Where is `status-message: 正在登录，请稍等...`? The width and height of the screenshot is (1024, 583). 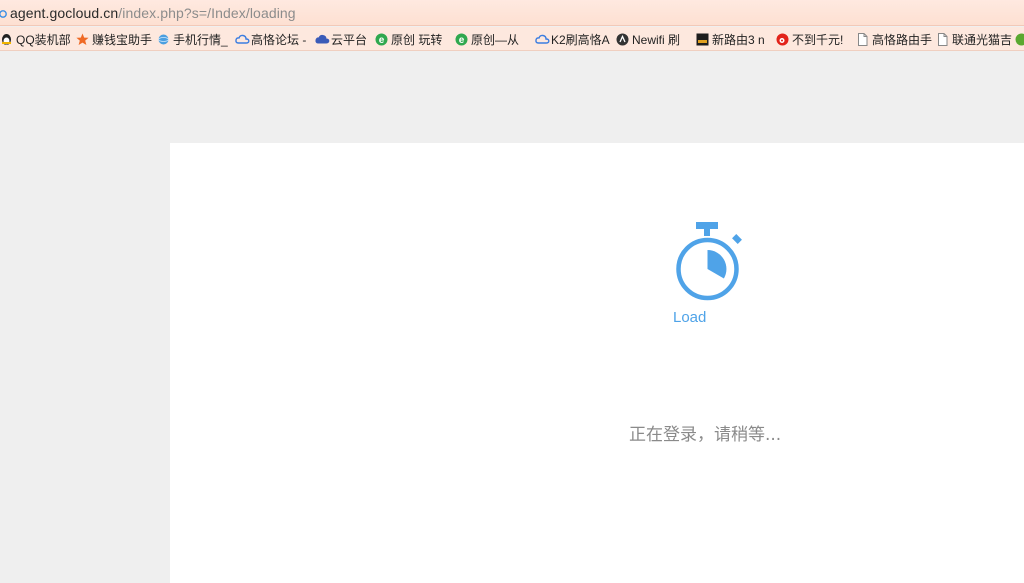
status-message: 正在登录，请稍等... is located at coordinates (705, 435).